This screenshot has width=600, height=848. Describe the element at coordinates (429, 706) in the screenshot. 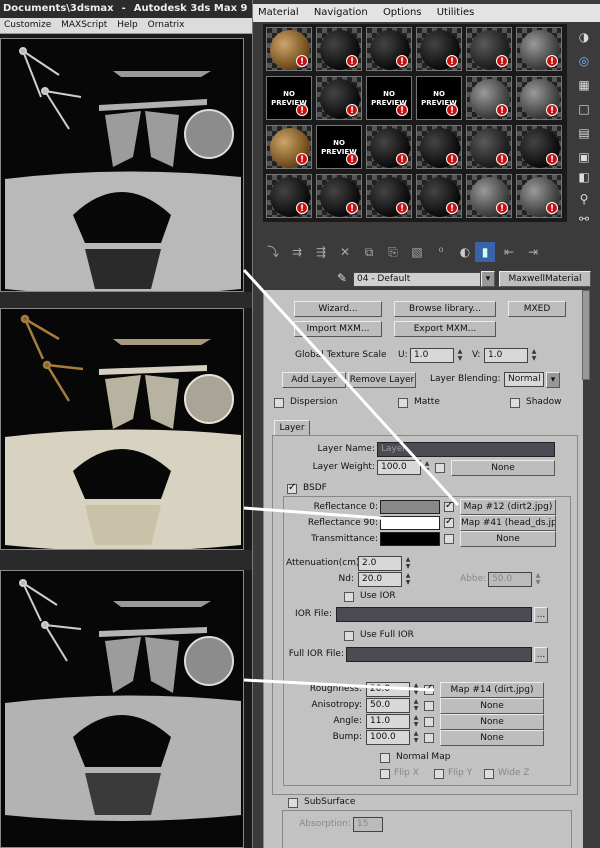

I see `anisotropy-map-checkbox` at that location.